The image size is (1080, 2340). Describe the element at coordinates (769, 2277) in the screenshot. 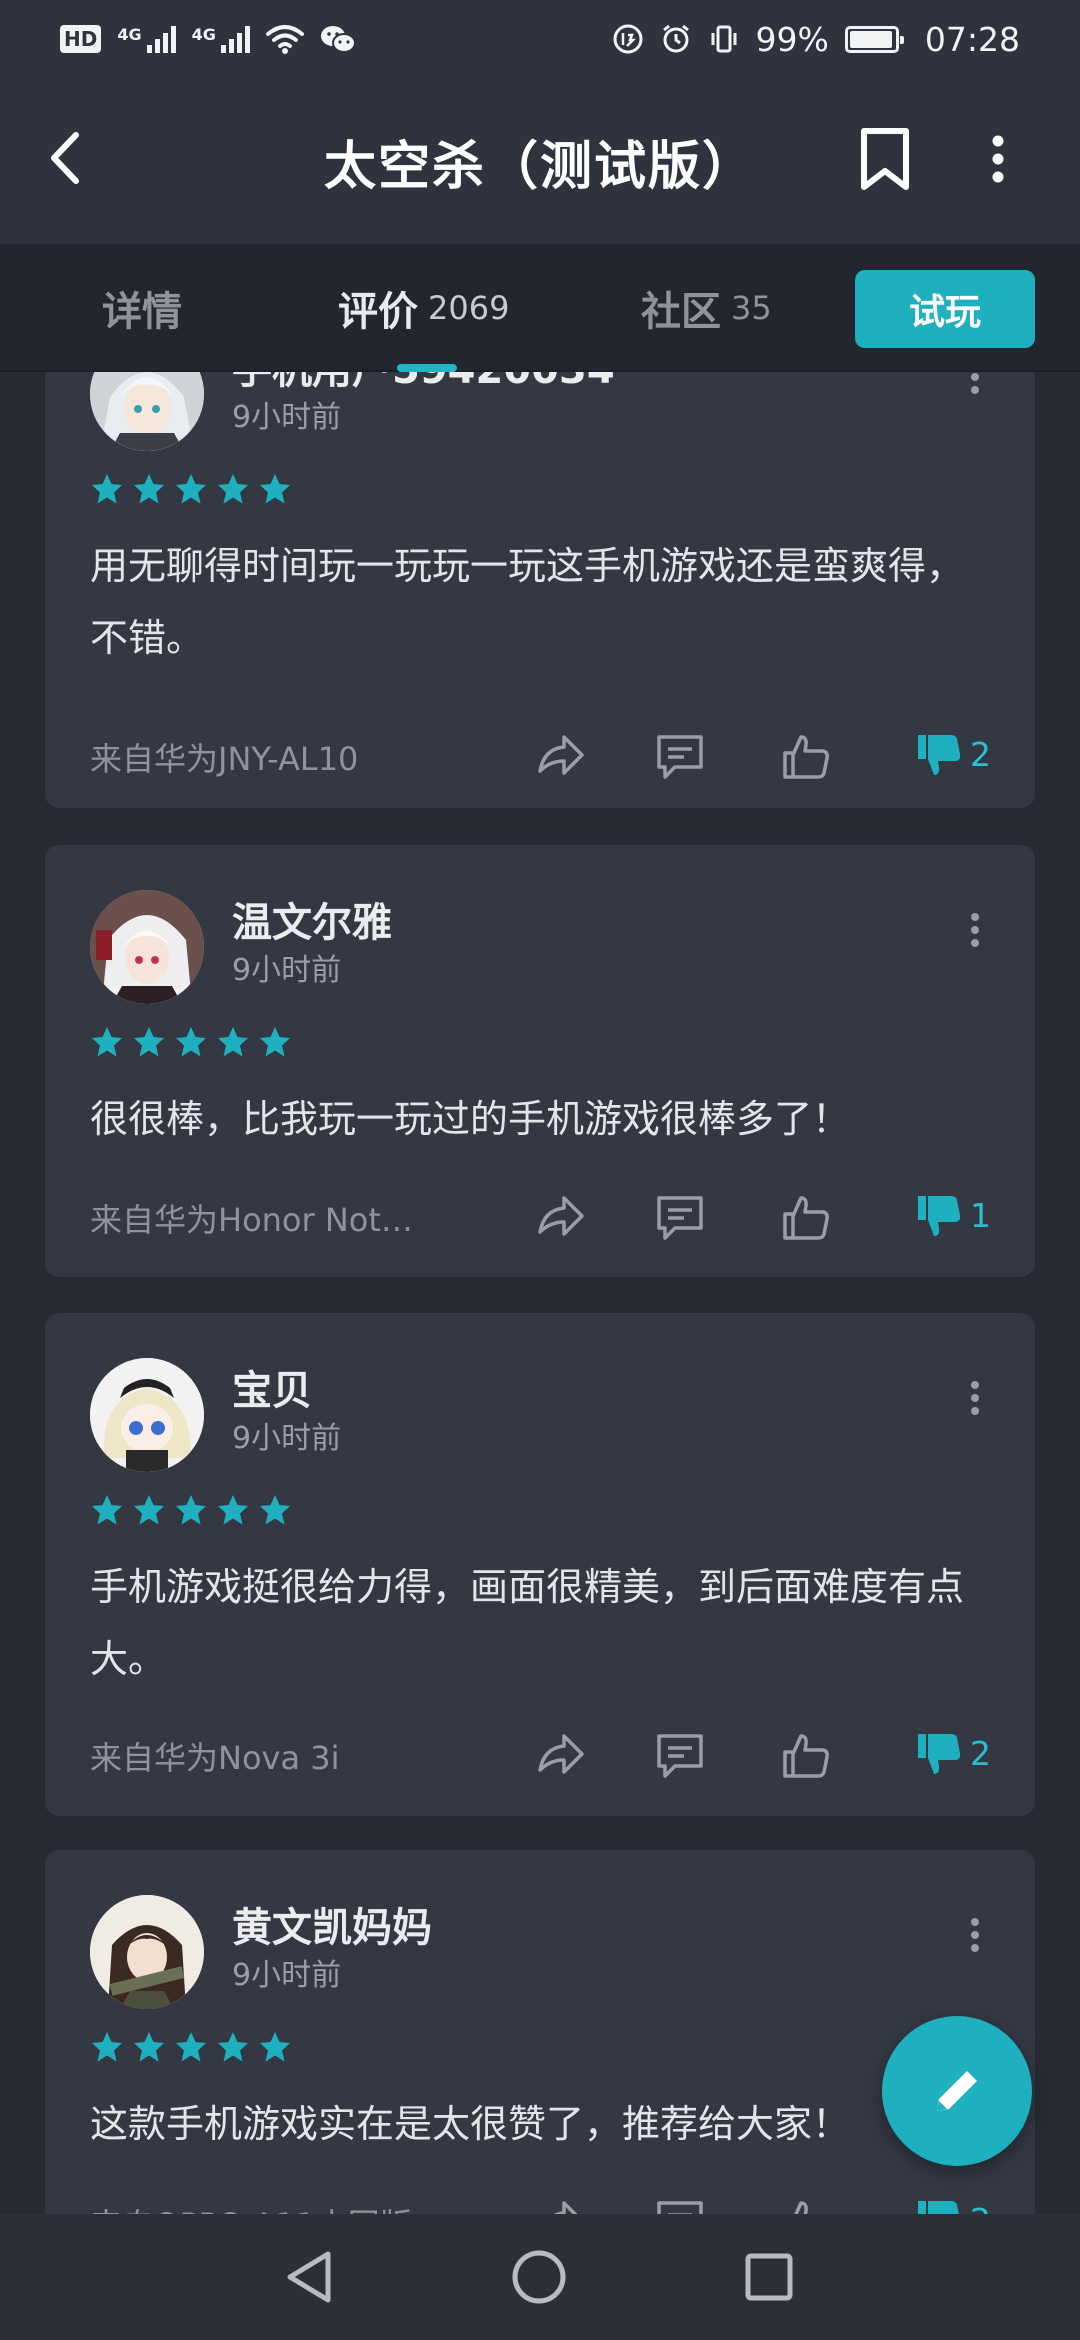

I see `nav-recents-button` at that location.